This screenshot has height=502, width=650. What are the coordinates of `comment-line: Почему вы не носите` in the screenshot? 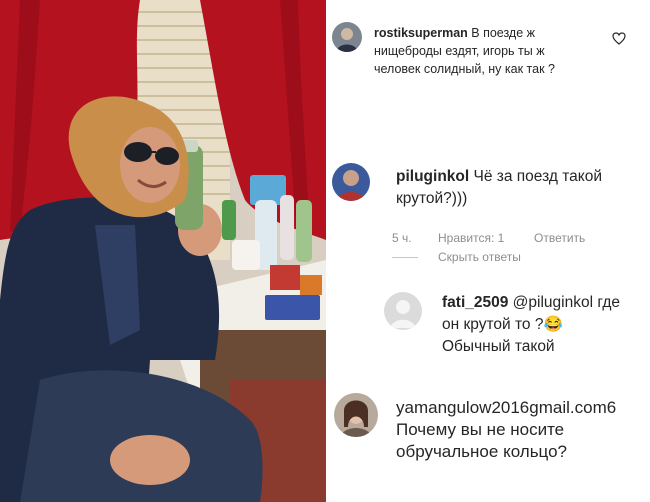 It's located at (480, 429).